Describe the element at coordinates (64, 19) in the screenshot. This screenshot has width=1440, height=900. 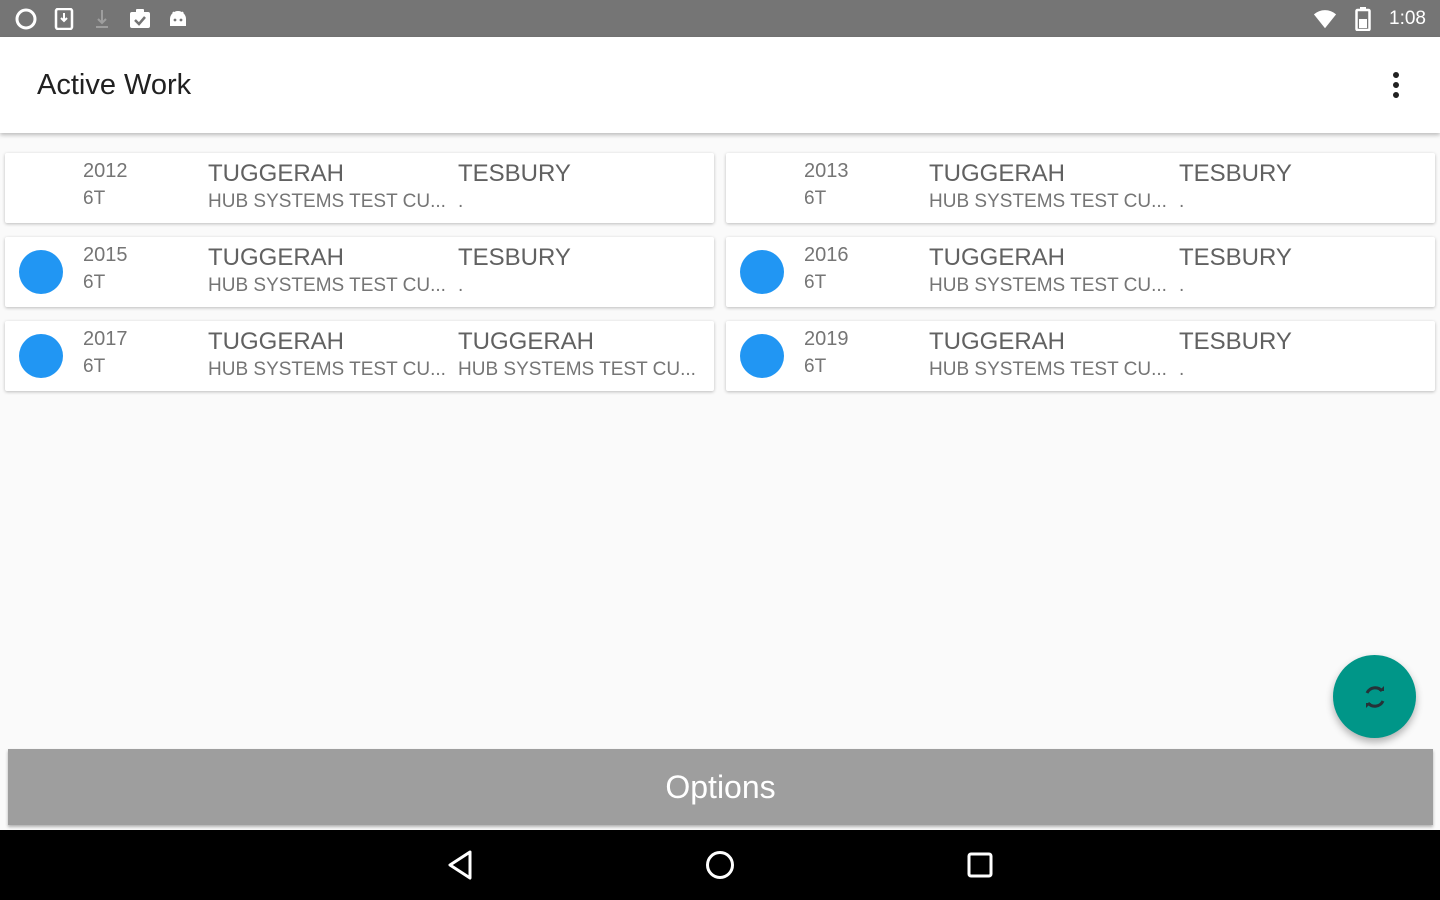
I see `sim-download-icon` at that location.